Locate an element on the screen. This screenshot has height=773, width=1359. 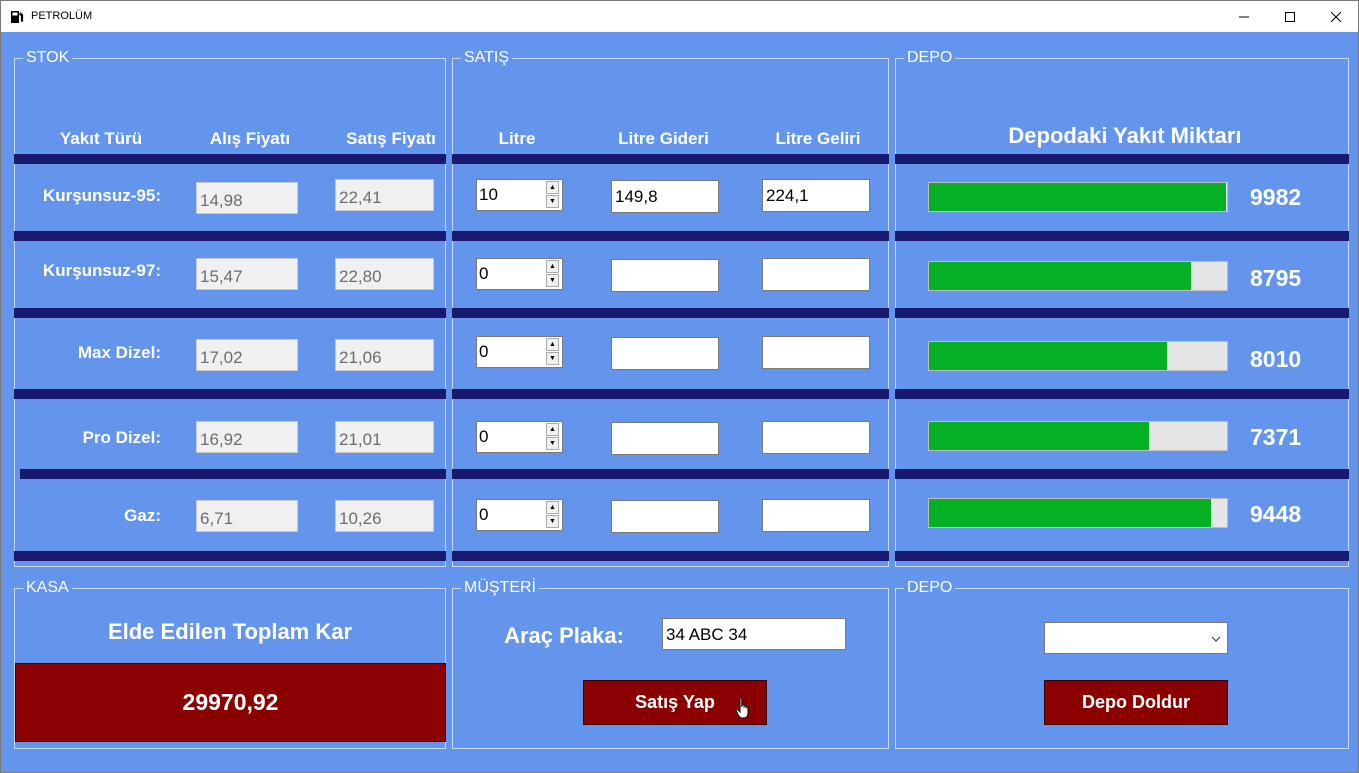
litre-spinner-k95: 10 ▲ ▼ is located at coordinates (519, 195).